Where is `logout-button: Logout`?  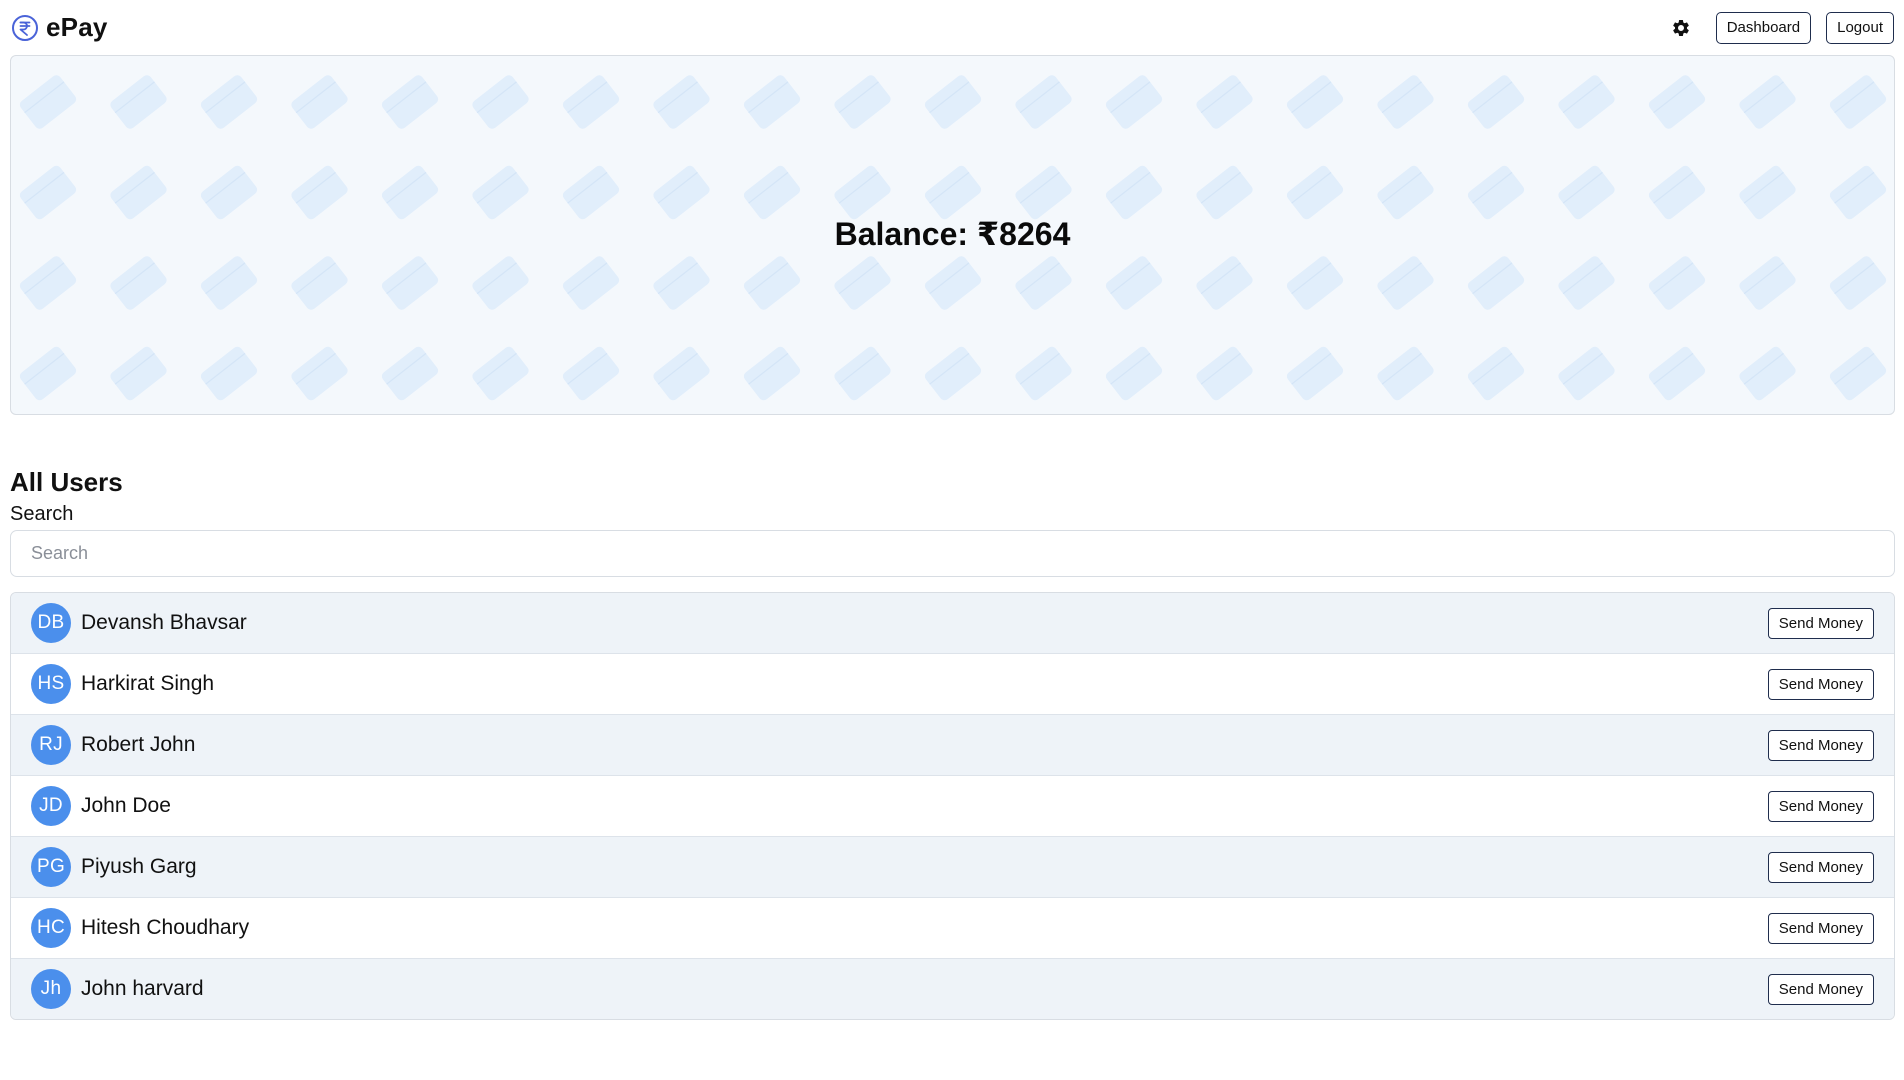 logout-button: Logout is located at coordinates (1860, 27).